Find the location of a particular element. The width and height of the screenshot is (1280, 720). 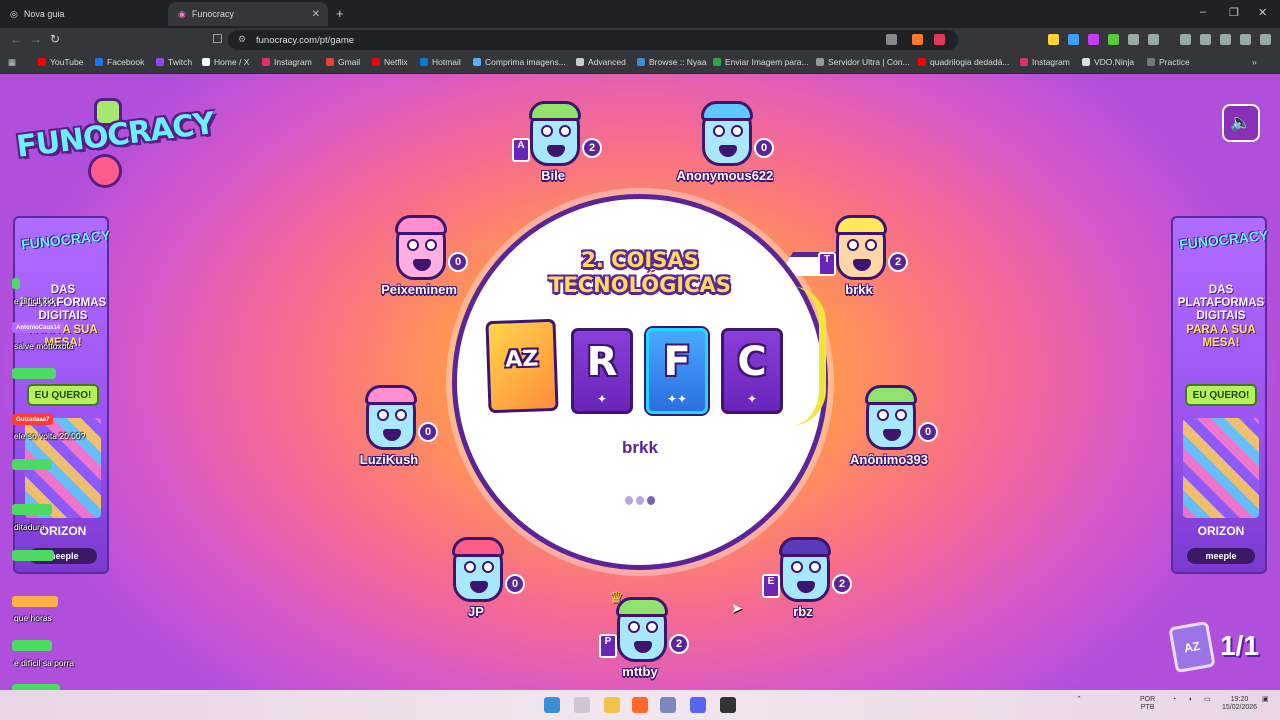

apps-grid-icon: ▦ is located at coordinates (12, 62).